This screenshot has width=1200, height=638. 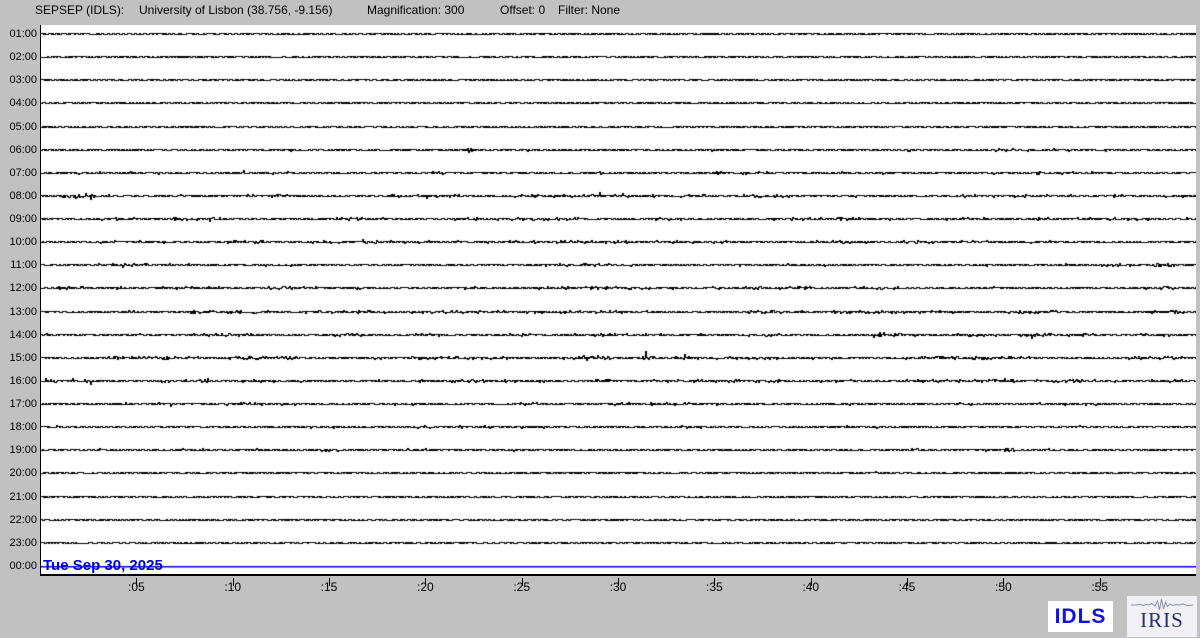 What do you see at coordinates (23, 103) in the screenshot?
I see `hour-label: 04:00` at bounding box center [23, 103].